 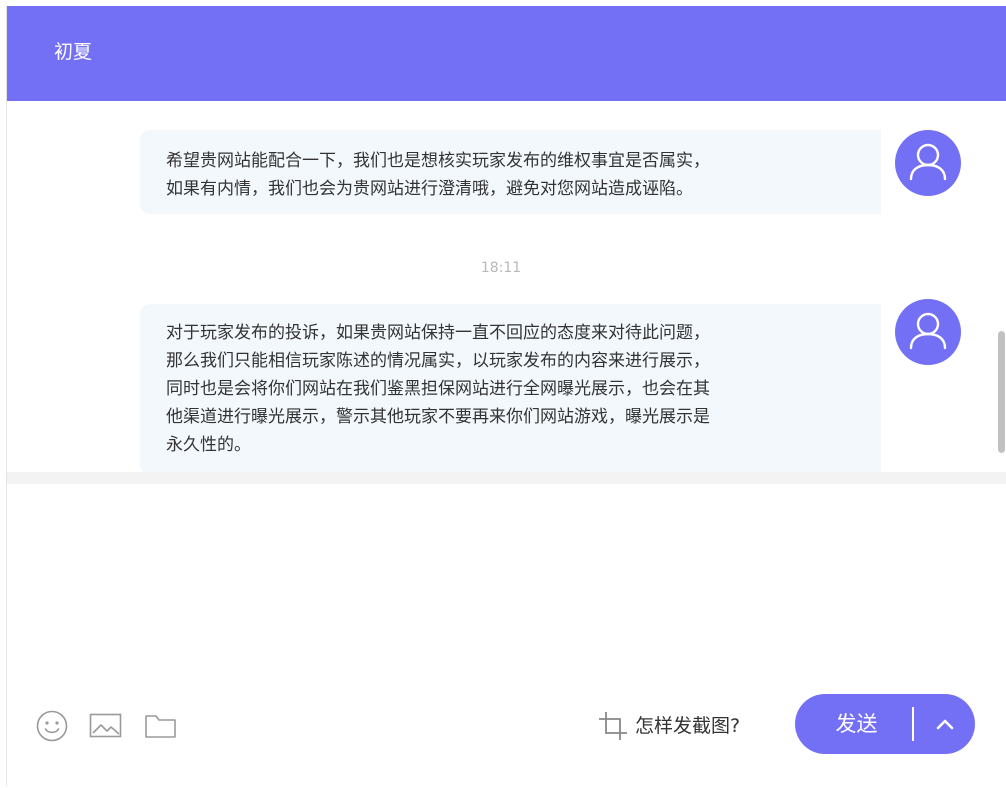 What do you see at coordinates (688, 726) in the screenshot?
I see `screenshot-help-label: 怎样发截图?` at bounding box center [688, 726].